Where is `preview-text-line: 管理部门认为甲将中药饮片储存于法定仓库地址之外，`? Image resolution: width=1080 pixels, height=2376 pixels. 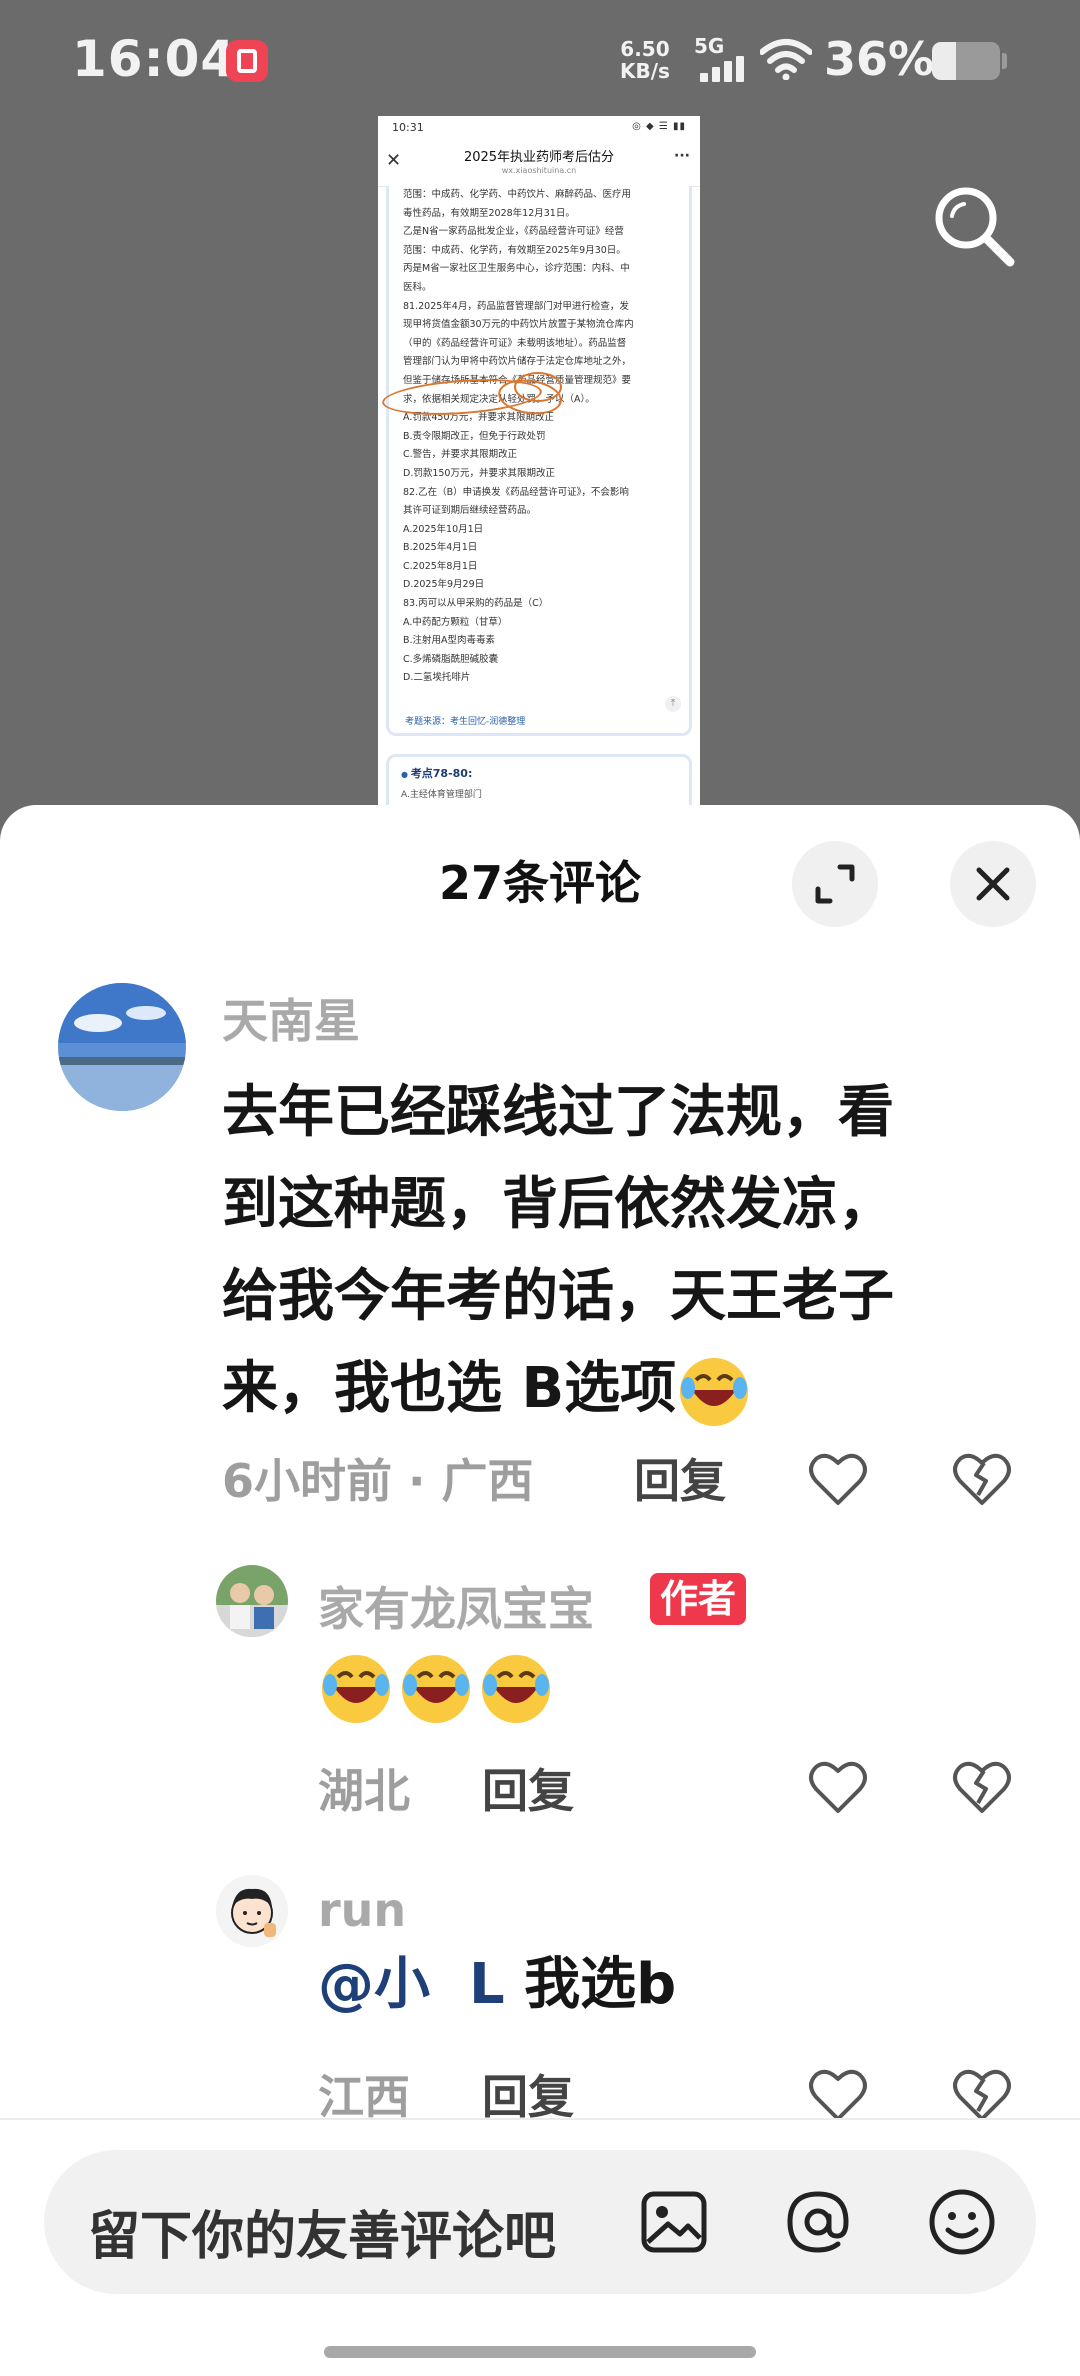
preview-text-line: 管理部门认为甲将中药饮片储存于法定仓库地址之外， is located at coordinates (517, 362).